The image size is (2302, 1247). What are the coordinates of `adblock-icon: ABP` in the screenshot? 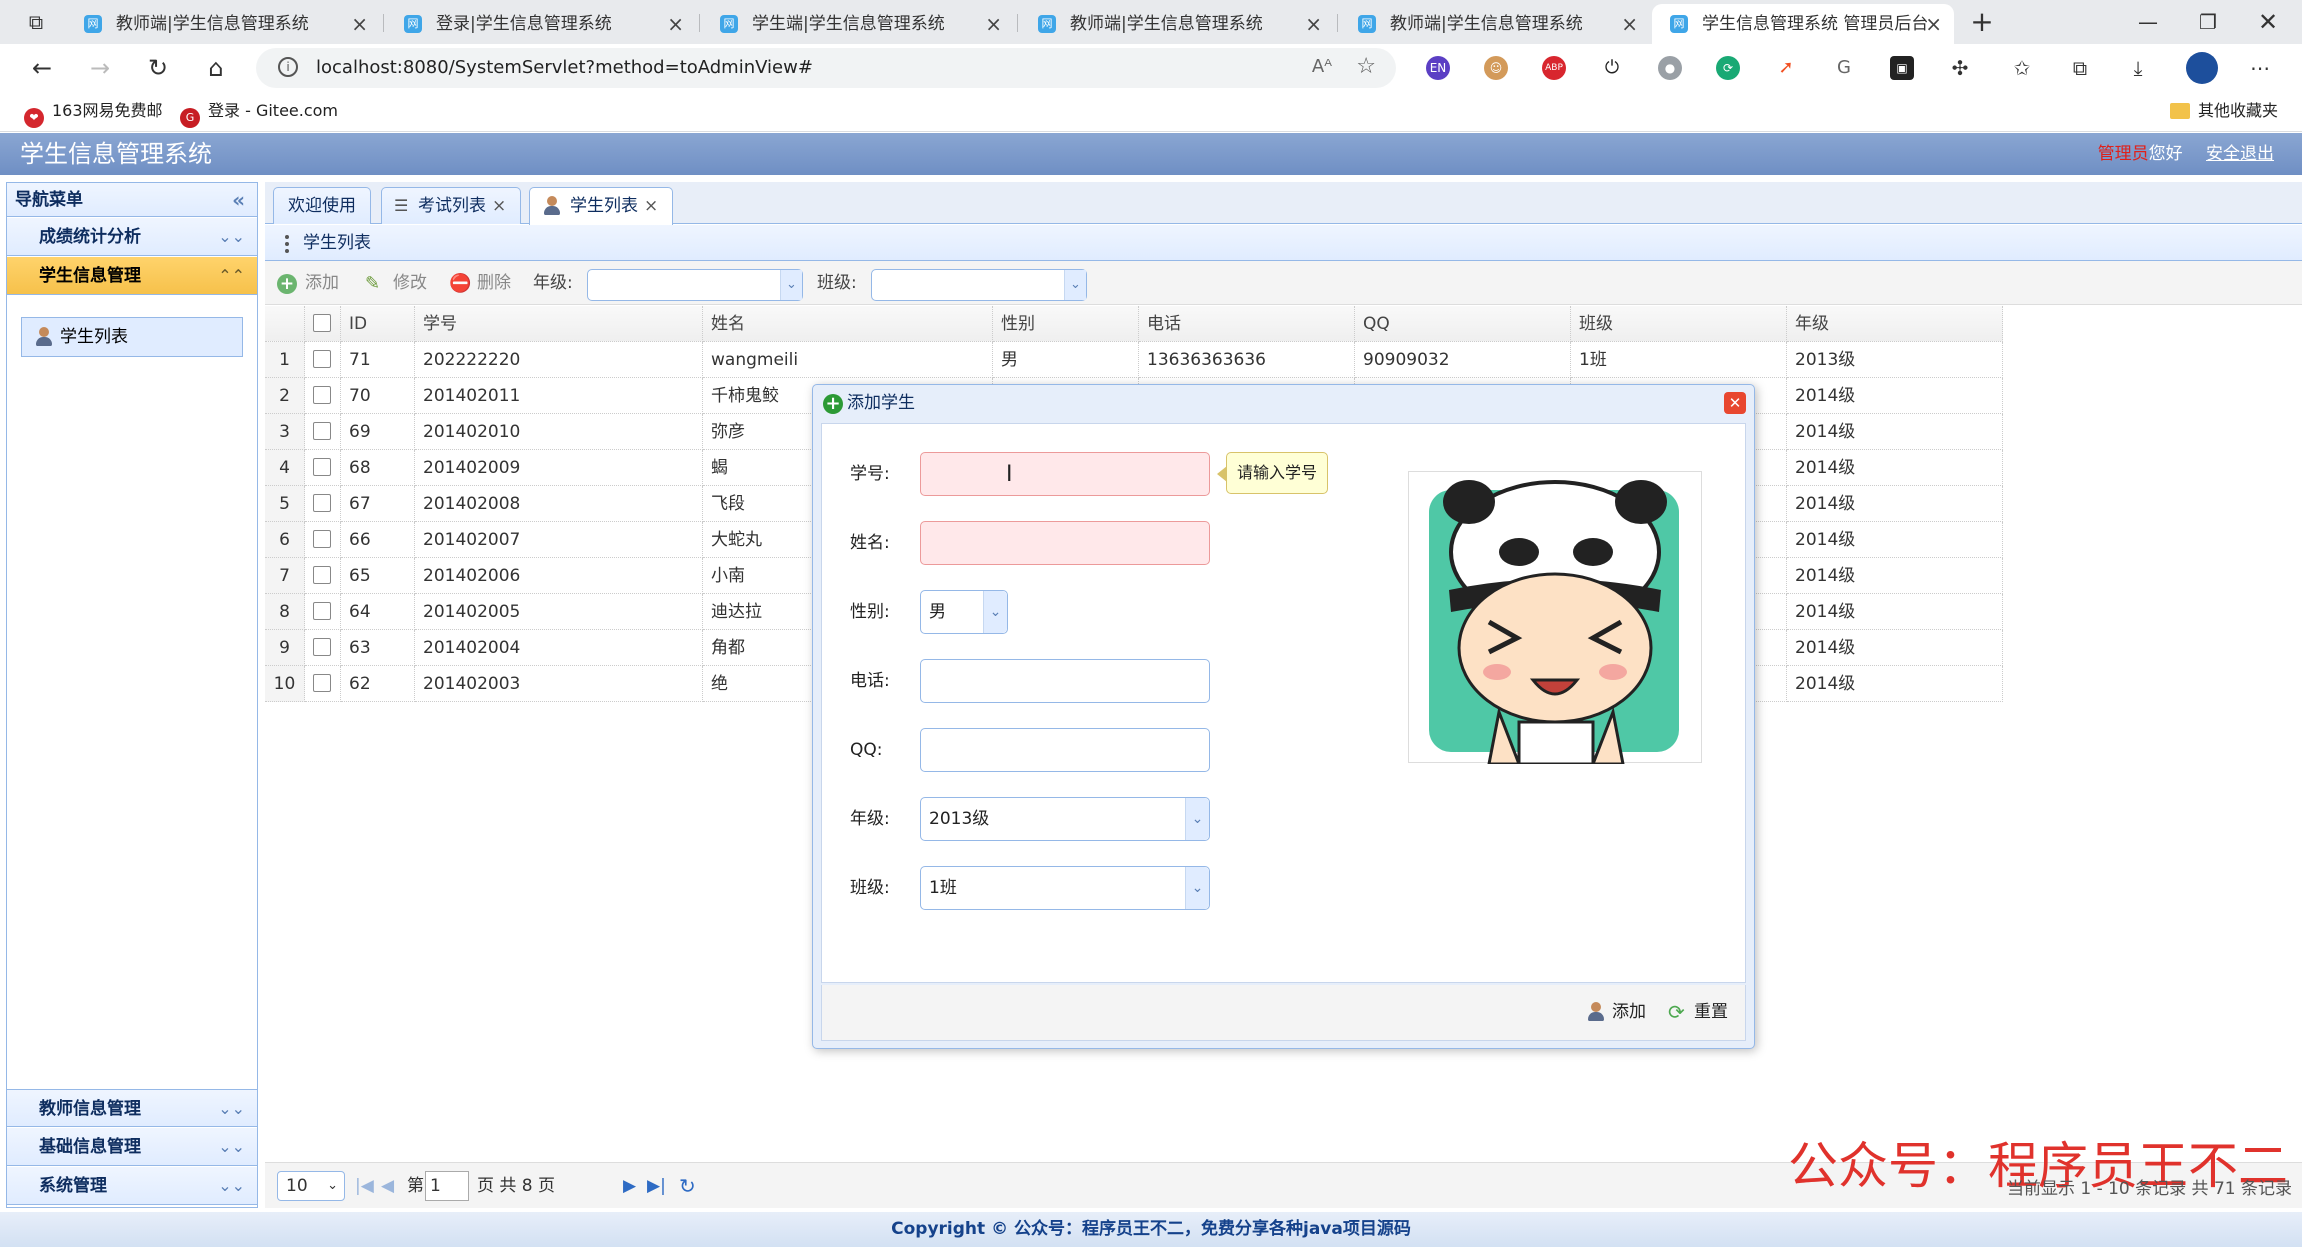 It's located at (1554, 68).